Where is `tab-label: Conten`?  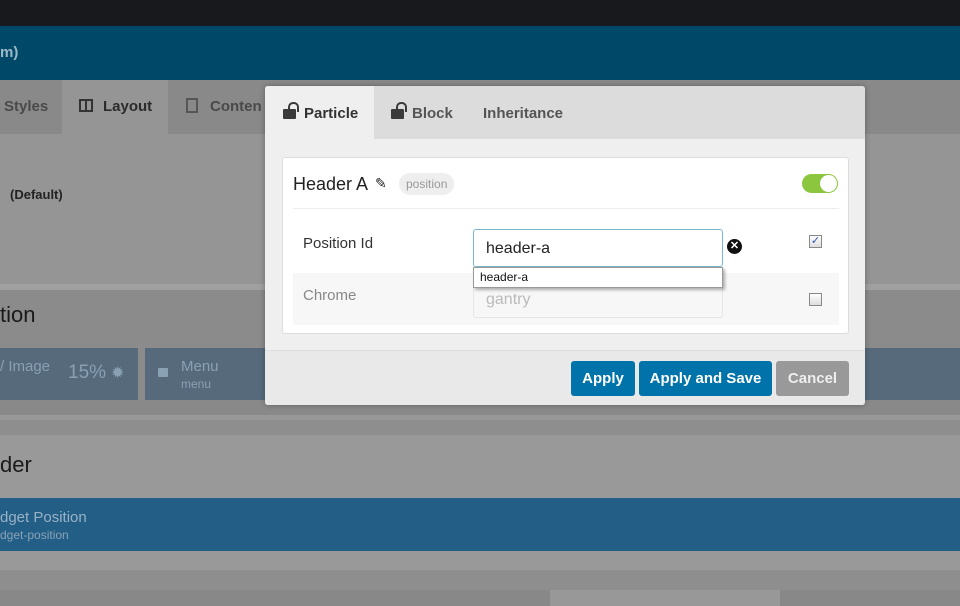 tab-label: Conten is located at coordinates (236, 106).